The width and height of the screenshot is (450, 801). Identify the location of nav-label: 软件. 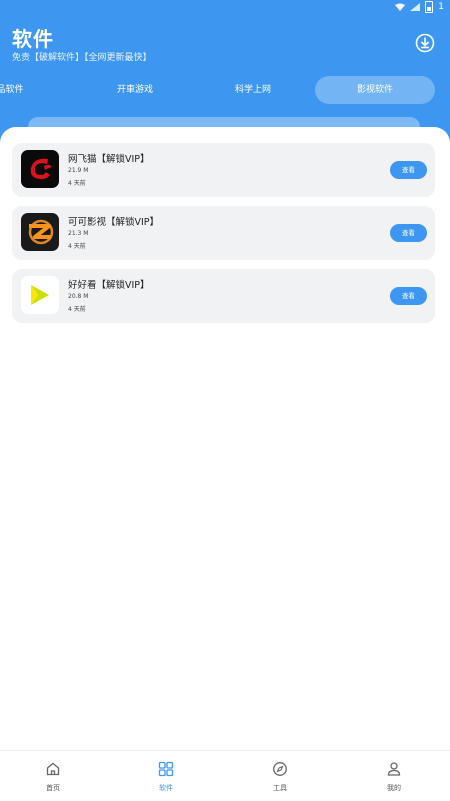
(166, 788).